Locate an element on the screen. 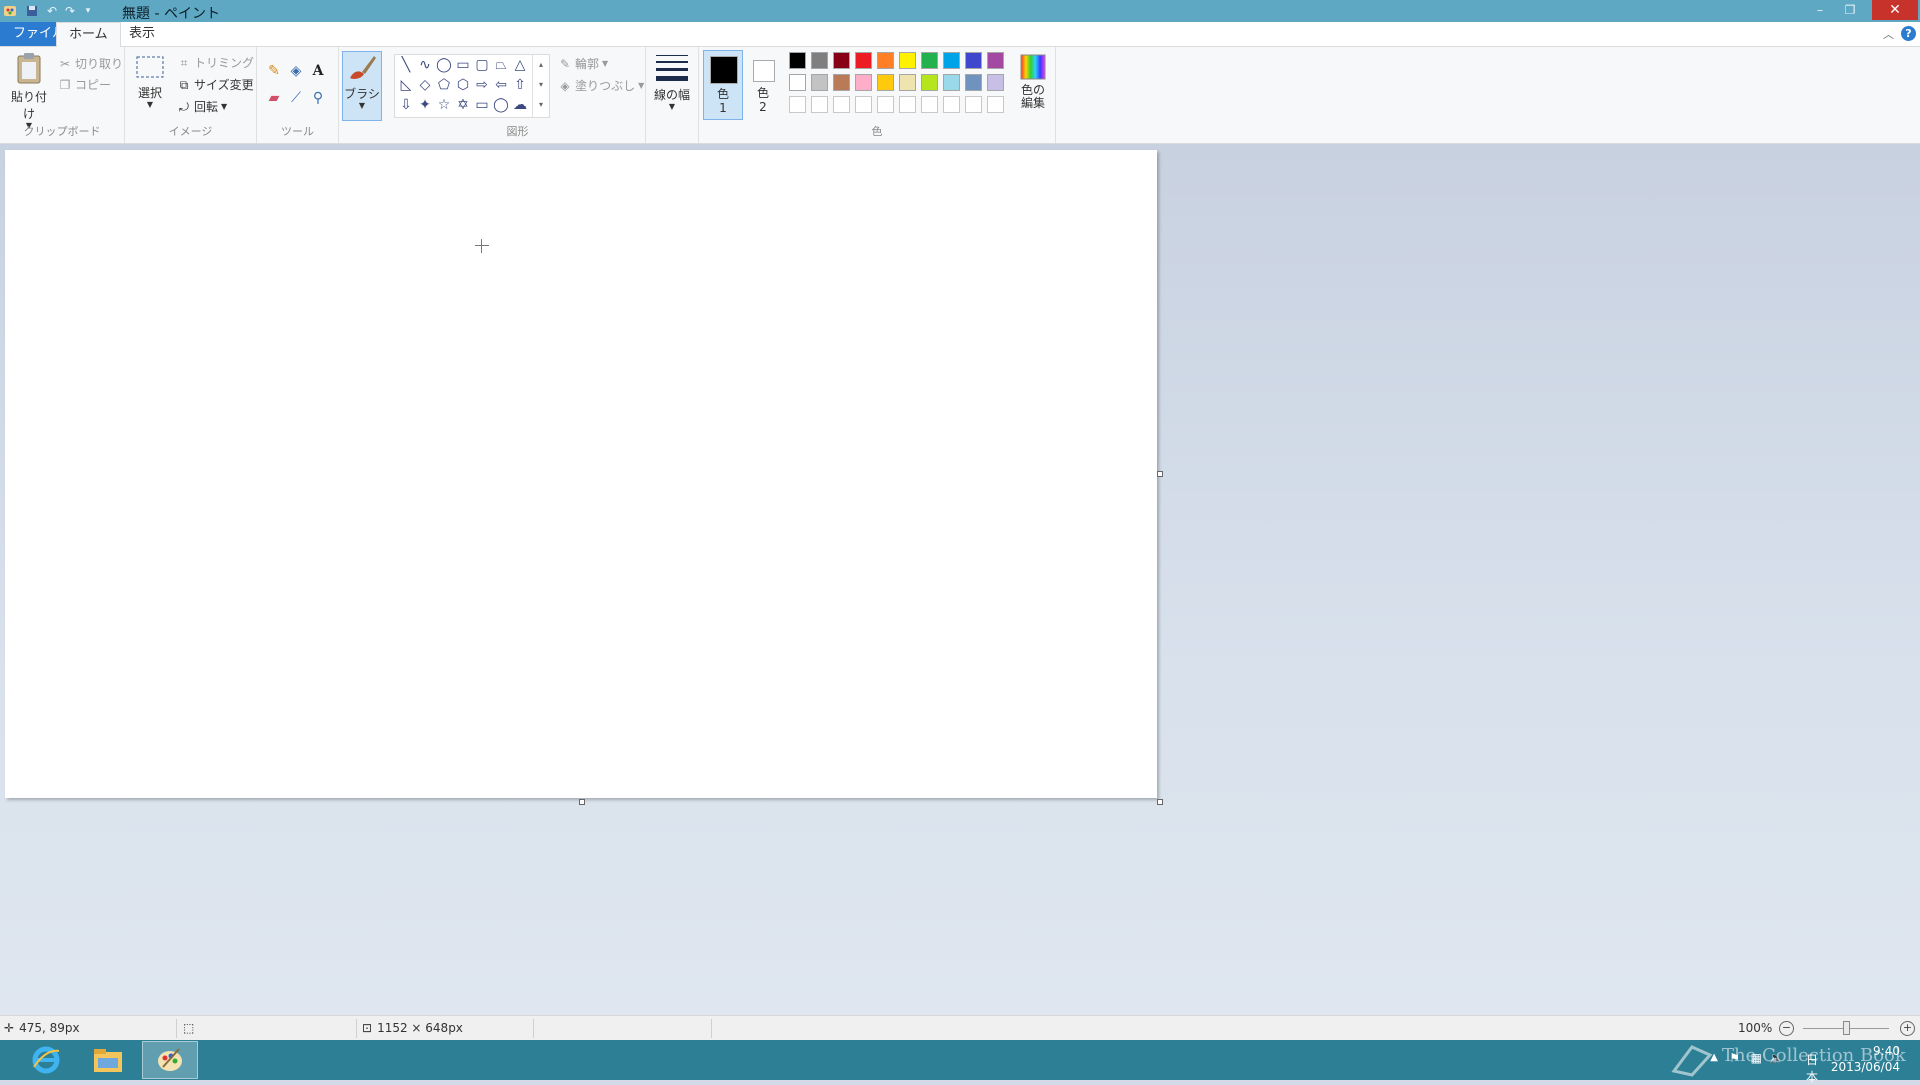  curve-icon: ∿ is located at coordinates (425, 65).